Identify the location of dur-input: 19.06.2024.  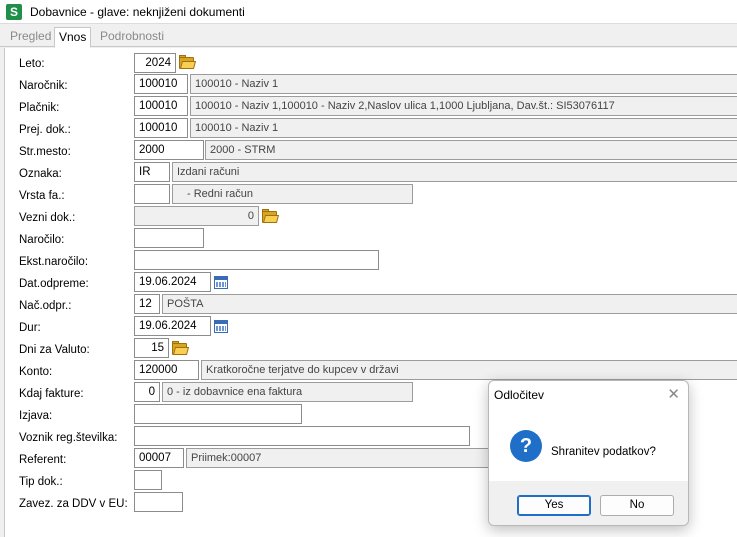
(172, 326).